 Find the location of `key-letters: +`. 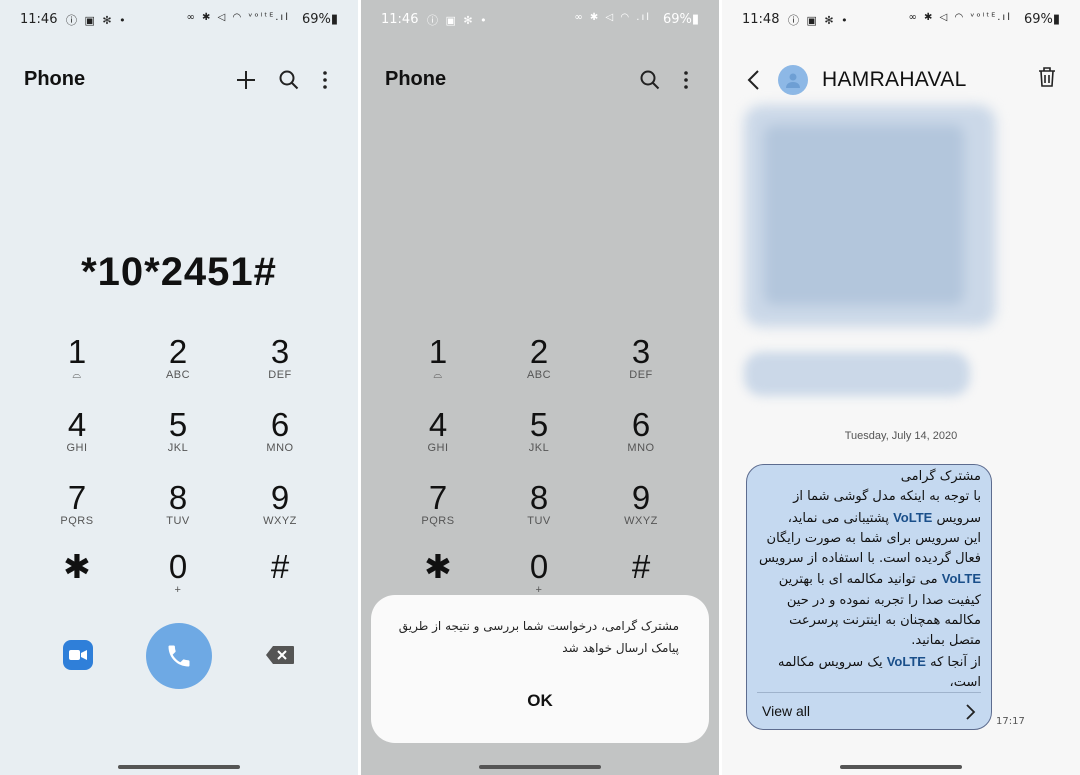

key-letters: + is located at coordinates (178, 590).